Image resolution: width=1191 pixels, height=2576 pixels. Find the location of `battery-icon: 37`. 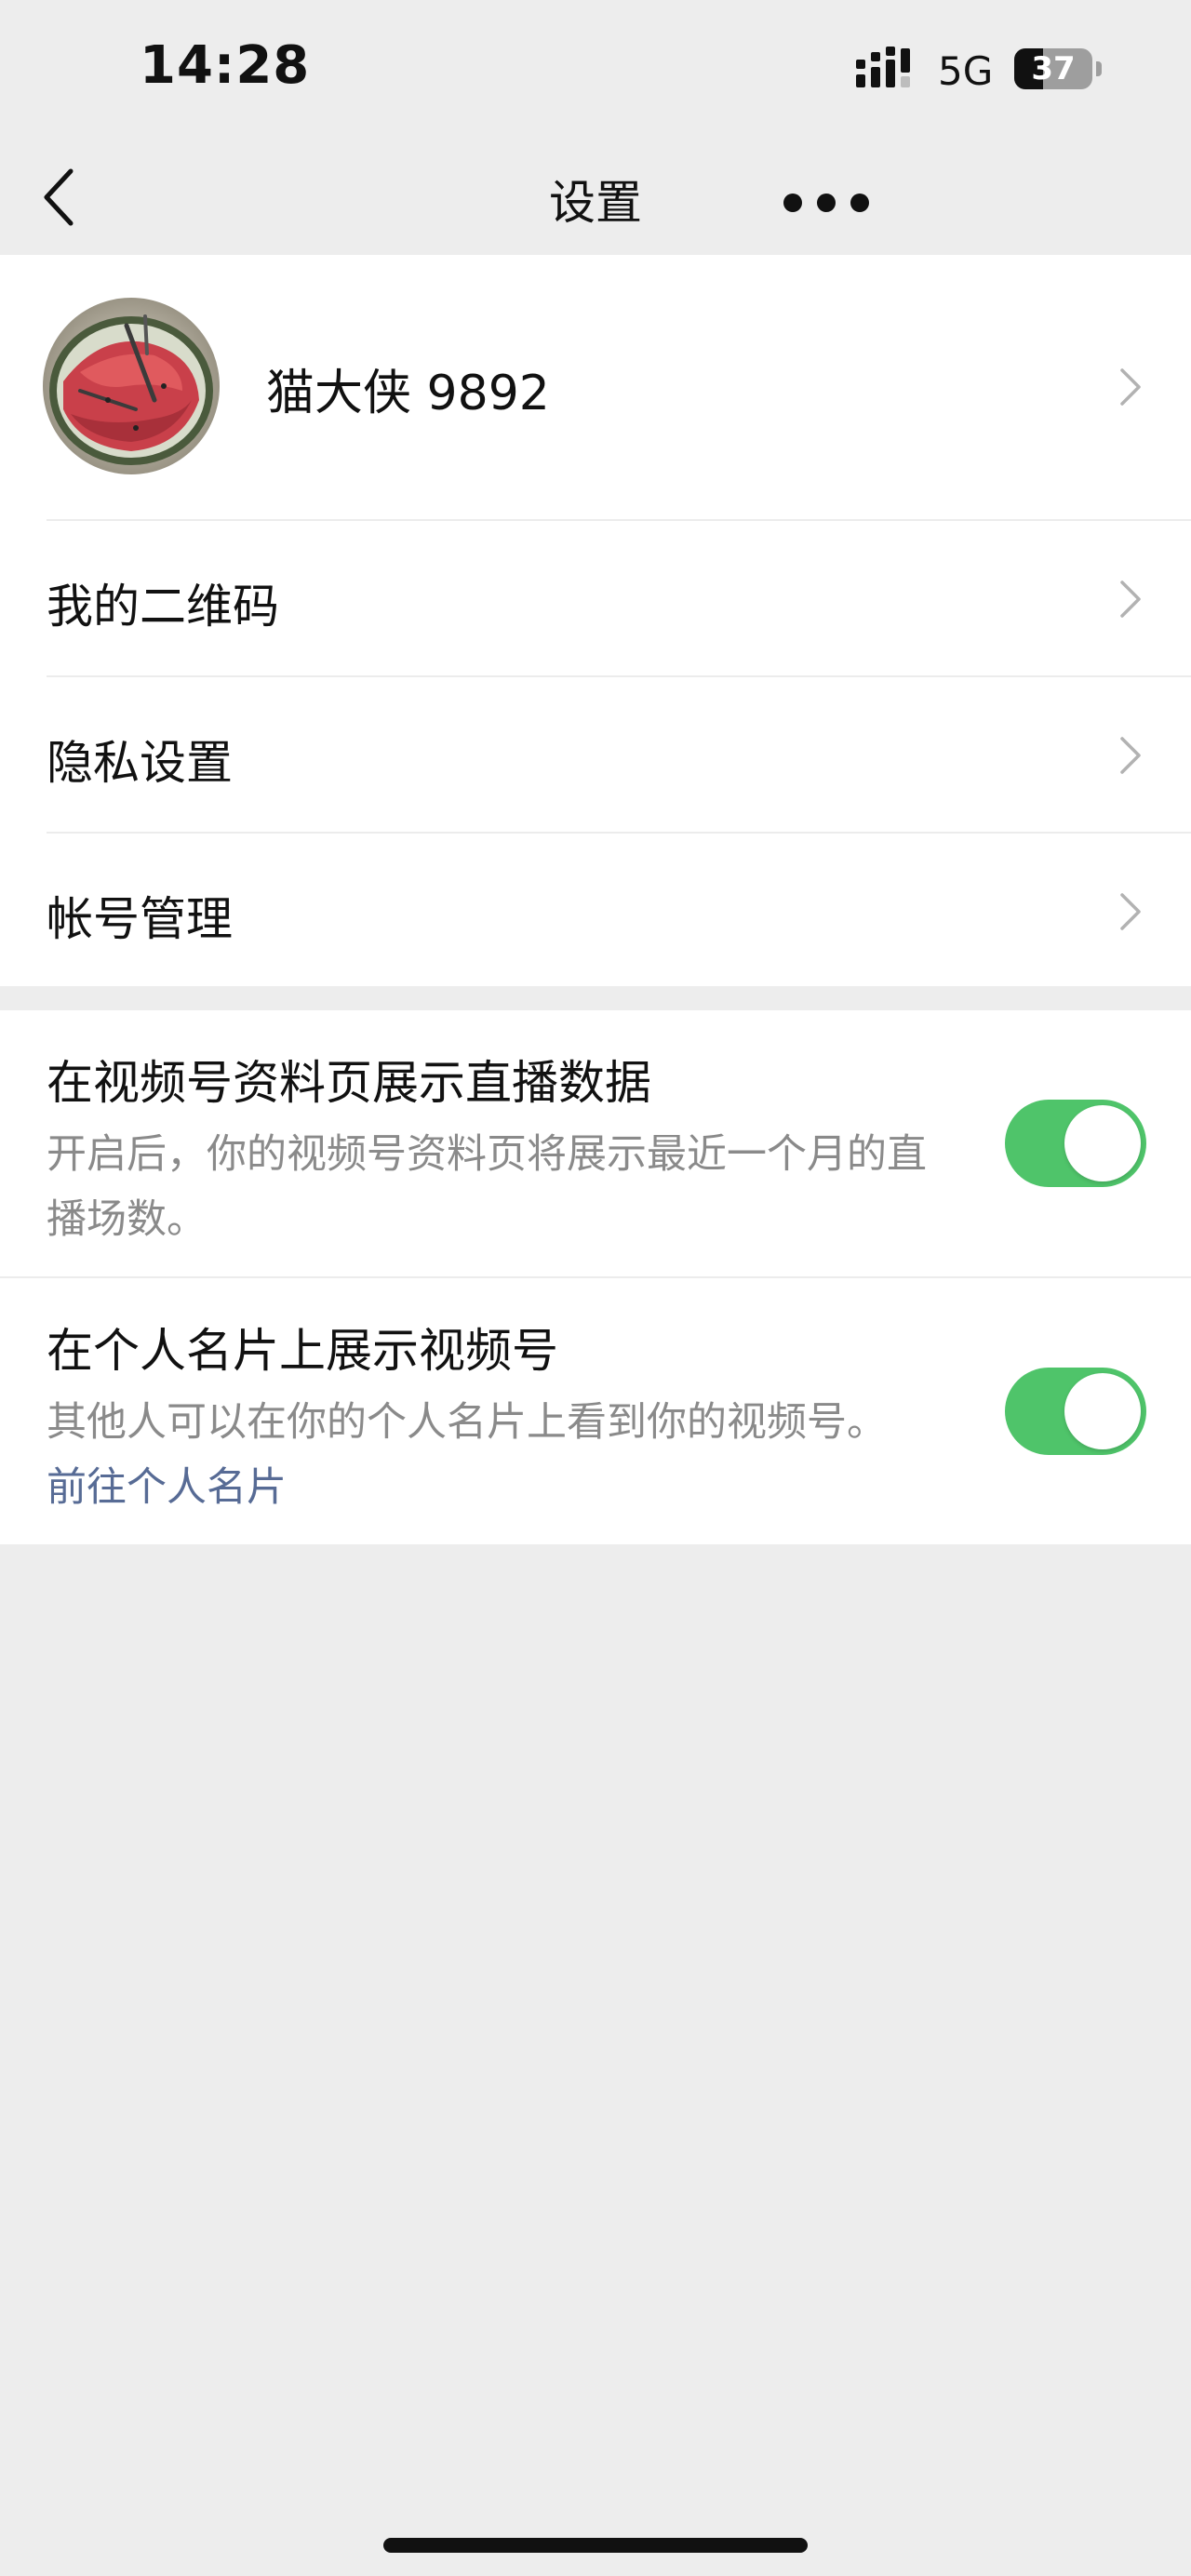

battery-icon: 37 is located at coordinates (1053, 68).